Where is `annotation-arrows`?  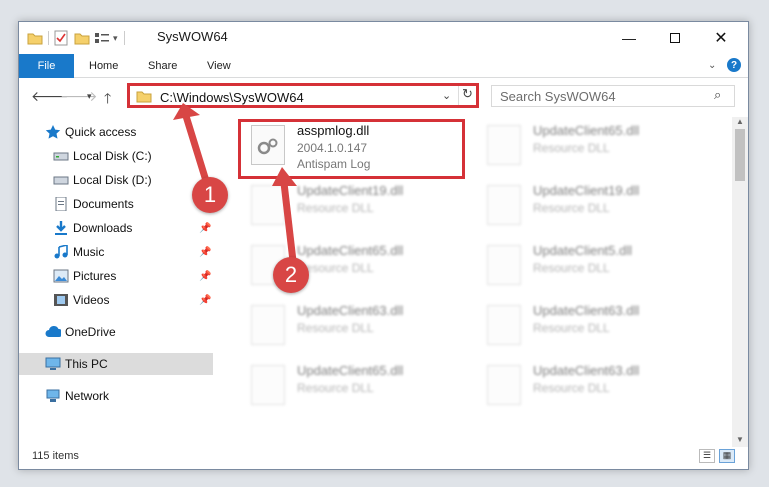 annotation-arrows is located at coordinates (235, 184).